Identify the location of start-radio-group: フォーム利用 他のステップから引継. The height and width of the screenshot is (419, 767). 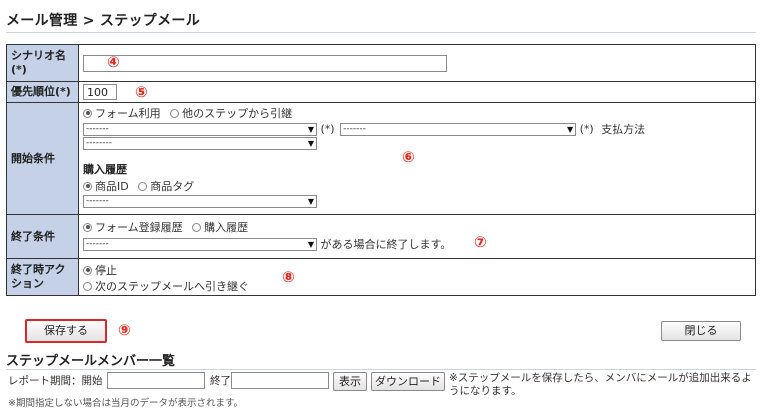
(187, 113).